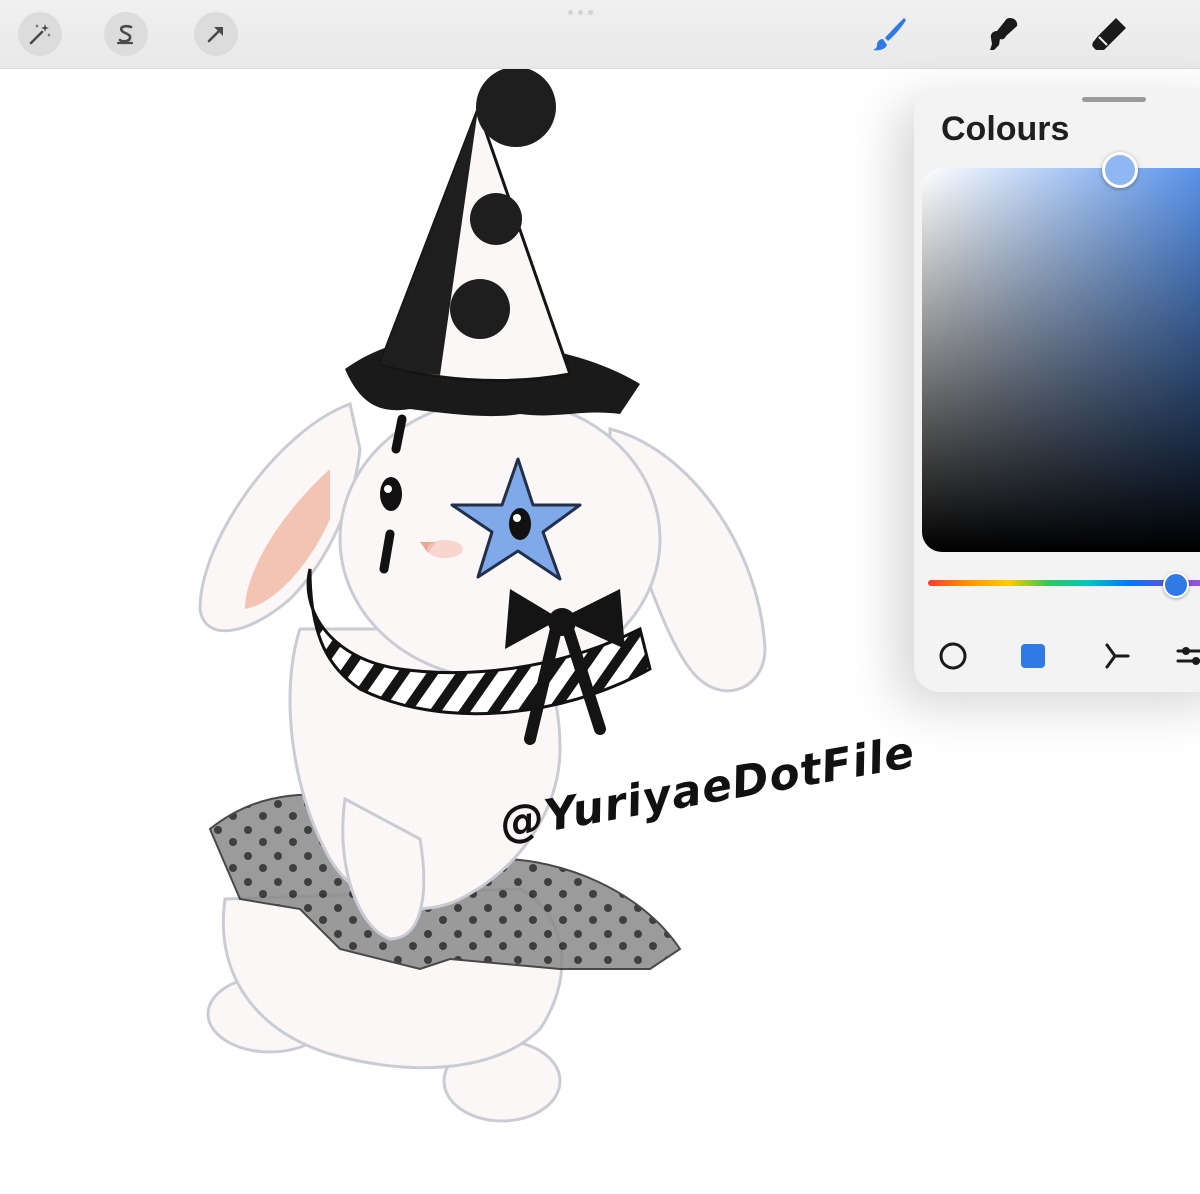  Describe the element at coordinates (600, 34) in the screenshot. I see `top-toolbar` at that location.